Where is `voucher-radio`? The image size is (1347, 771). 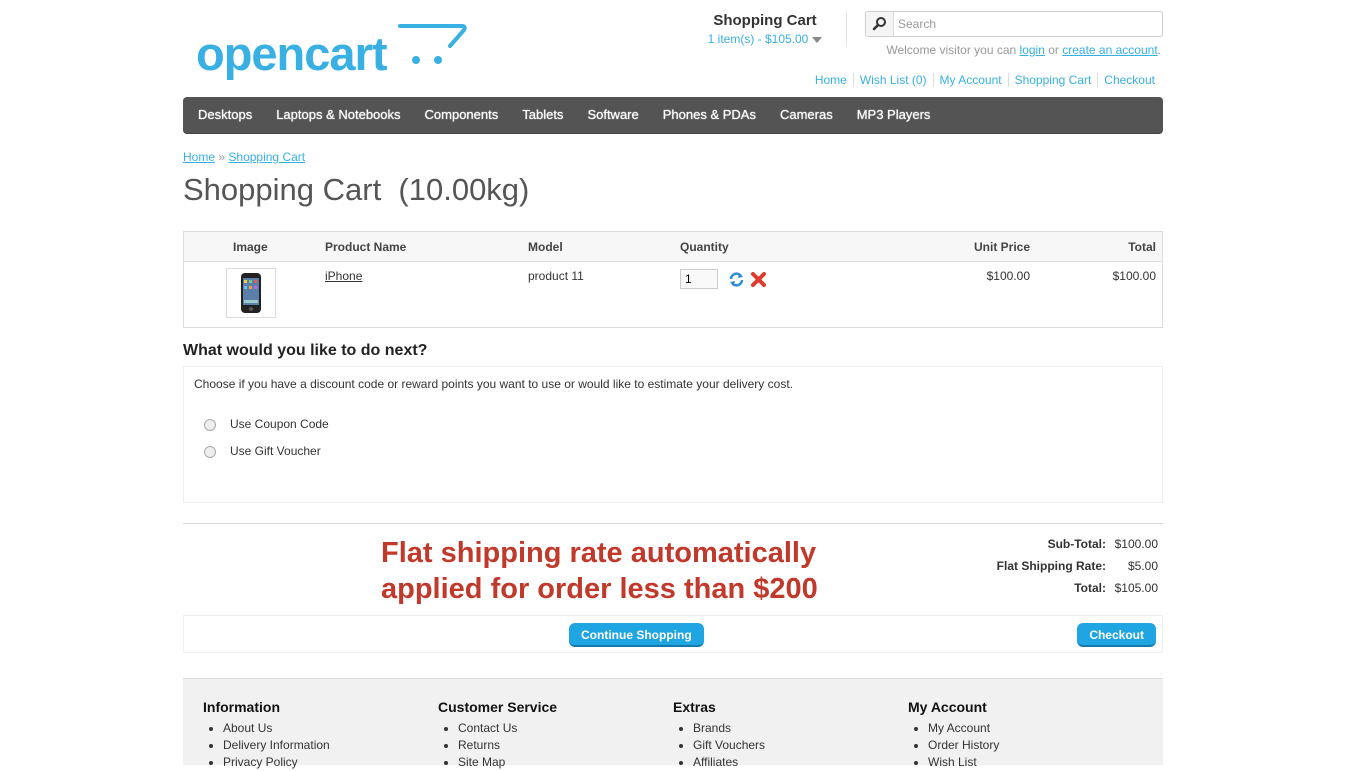
voucher-radio is located at coordinates (210, 451).